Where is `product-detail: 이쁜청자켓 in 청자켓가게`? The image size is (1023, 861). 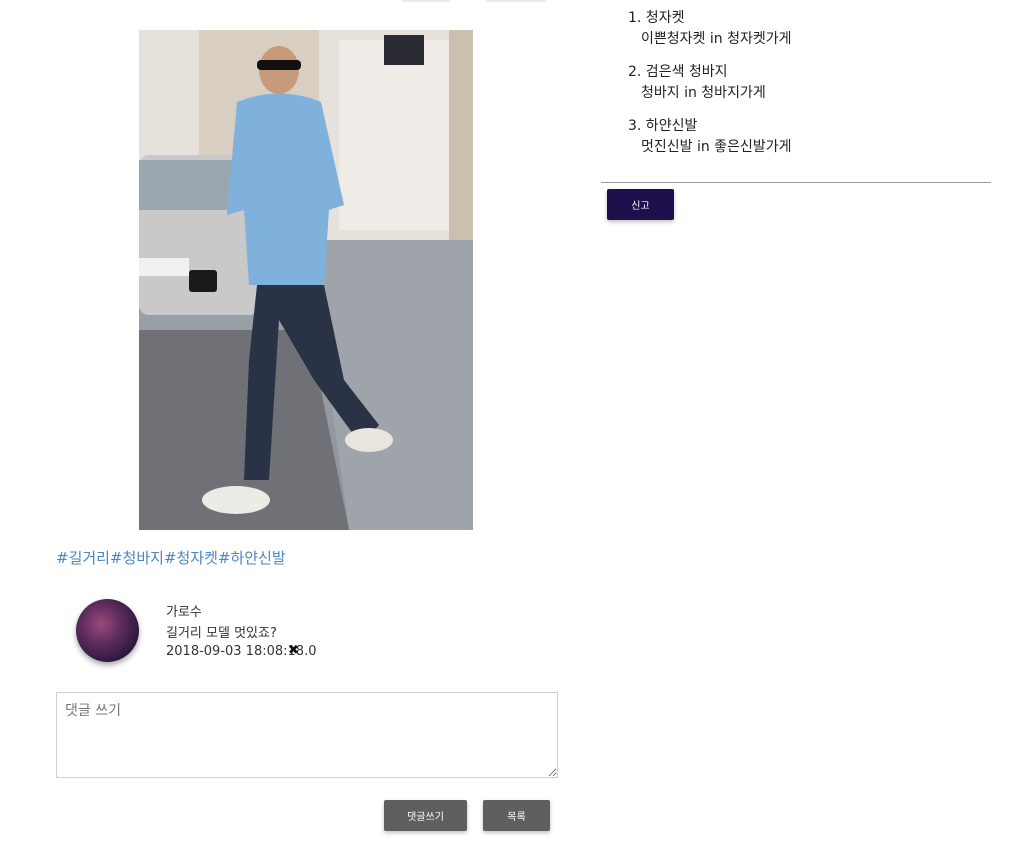 product-detail: 이쁜청자켓 in 청자켓가게 is located at coordinates (716, 39).